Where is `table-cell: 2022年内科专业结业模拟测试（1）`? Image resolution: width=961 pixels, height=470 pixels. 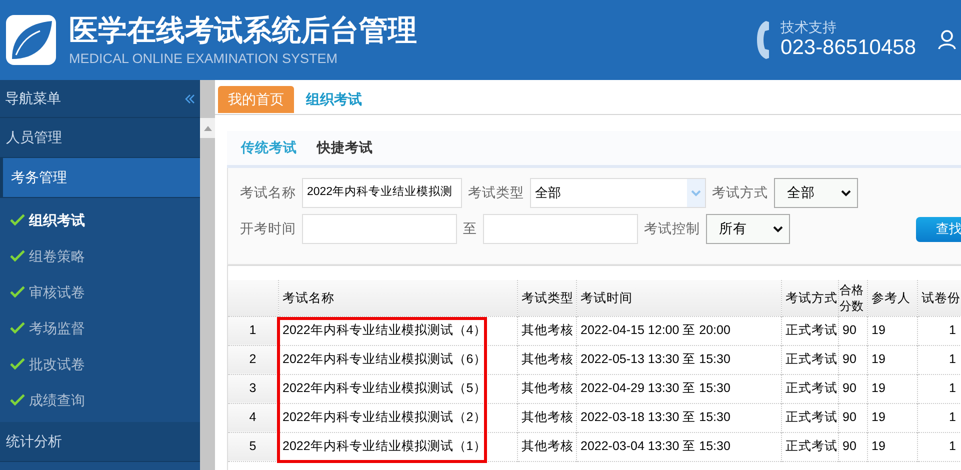 table-cell: 2022年内科专业结业模拟测试（1） is located at coordinates (397, 446).